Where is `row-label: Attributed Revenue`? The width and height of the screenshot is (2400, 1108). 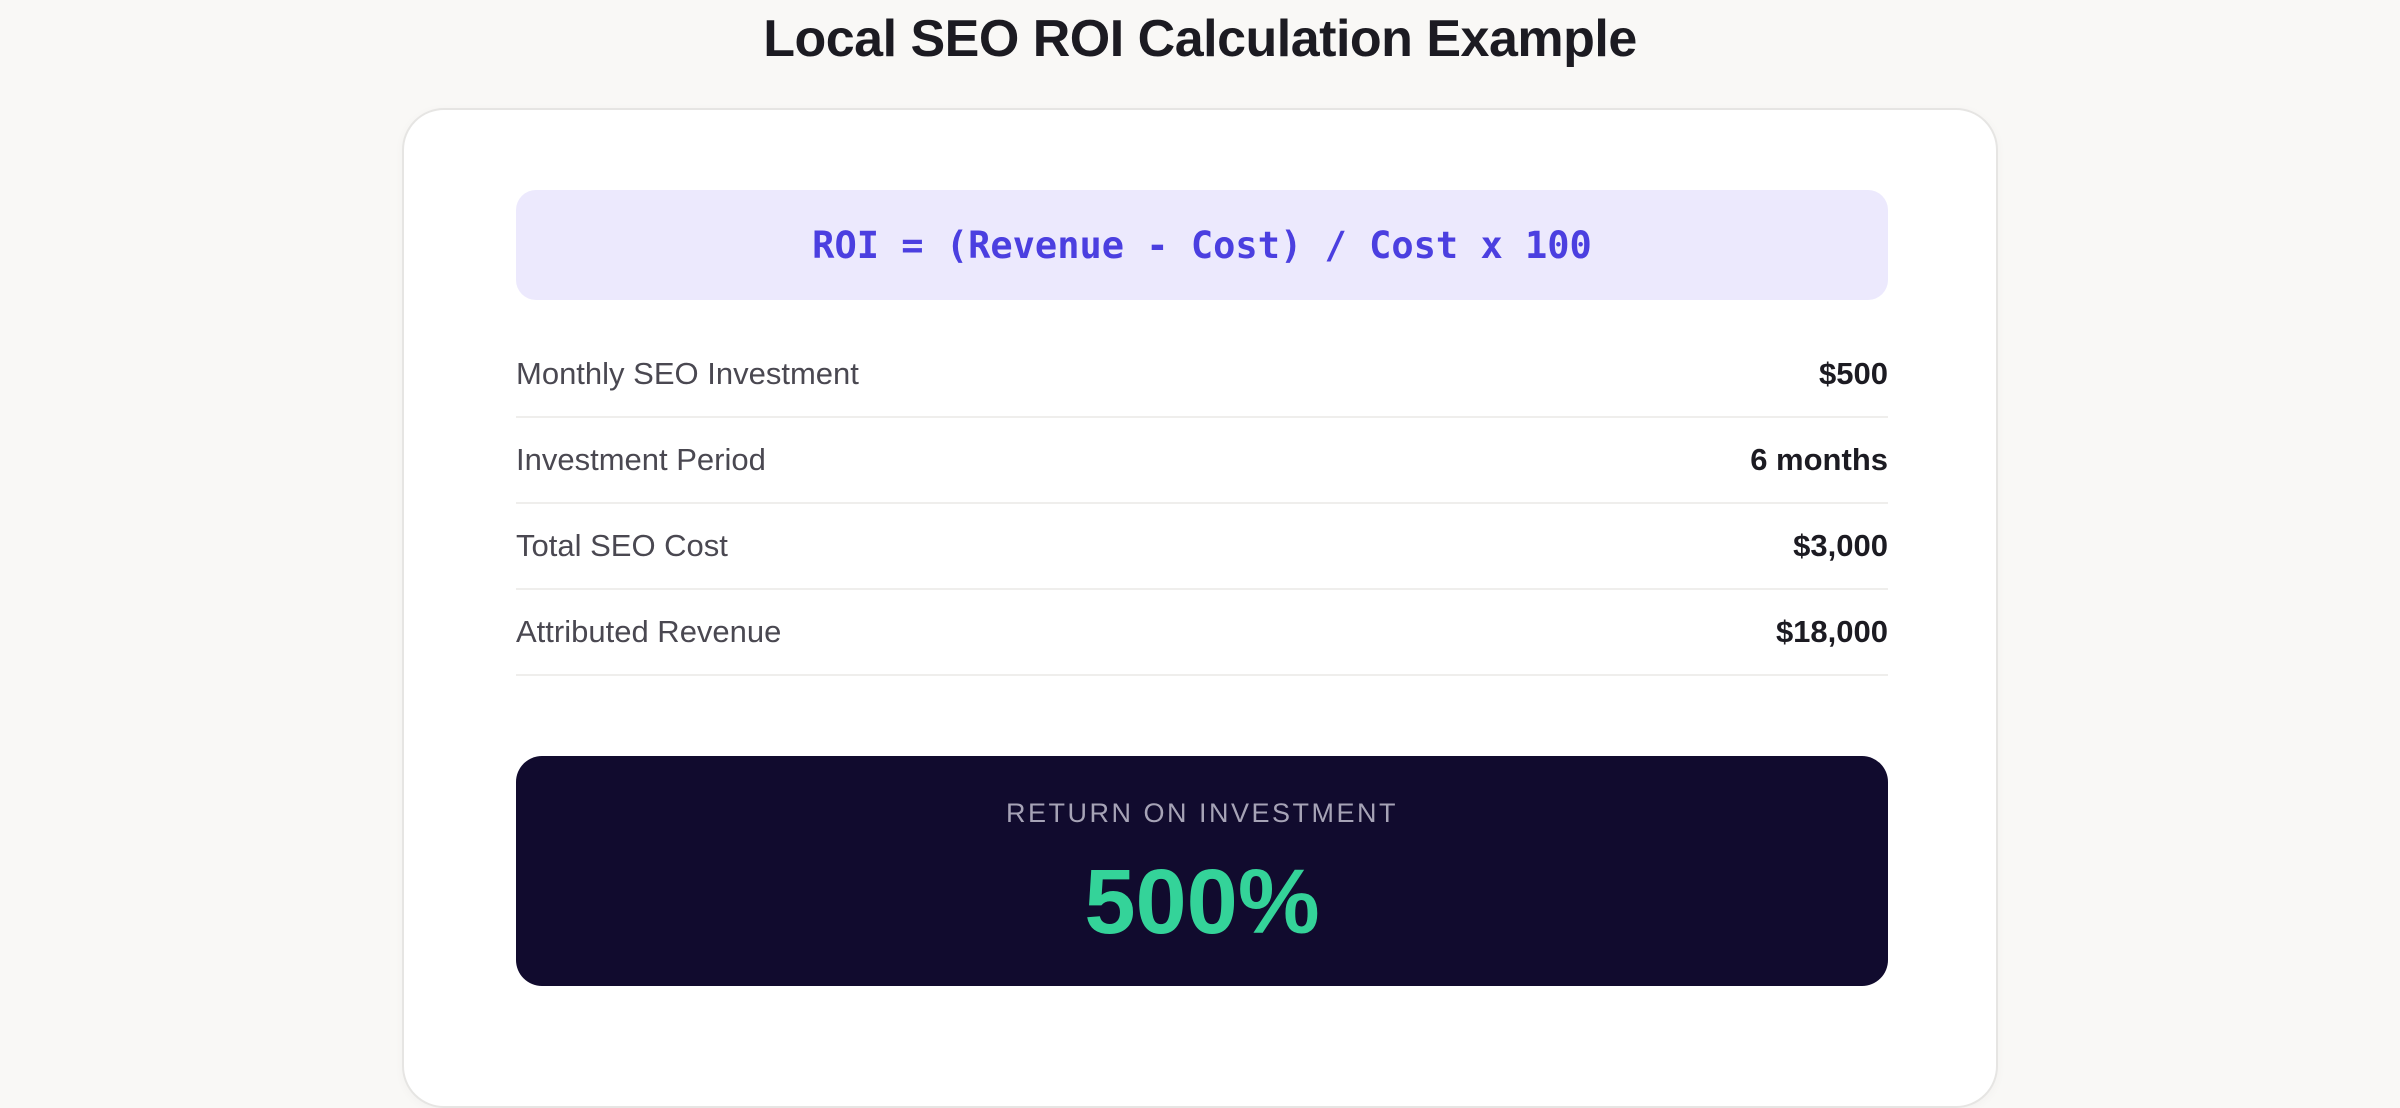
row-label: Attributed Revenue is located at coordinates (649, 631).